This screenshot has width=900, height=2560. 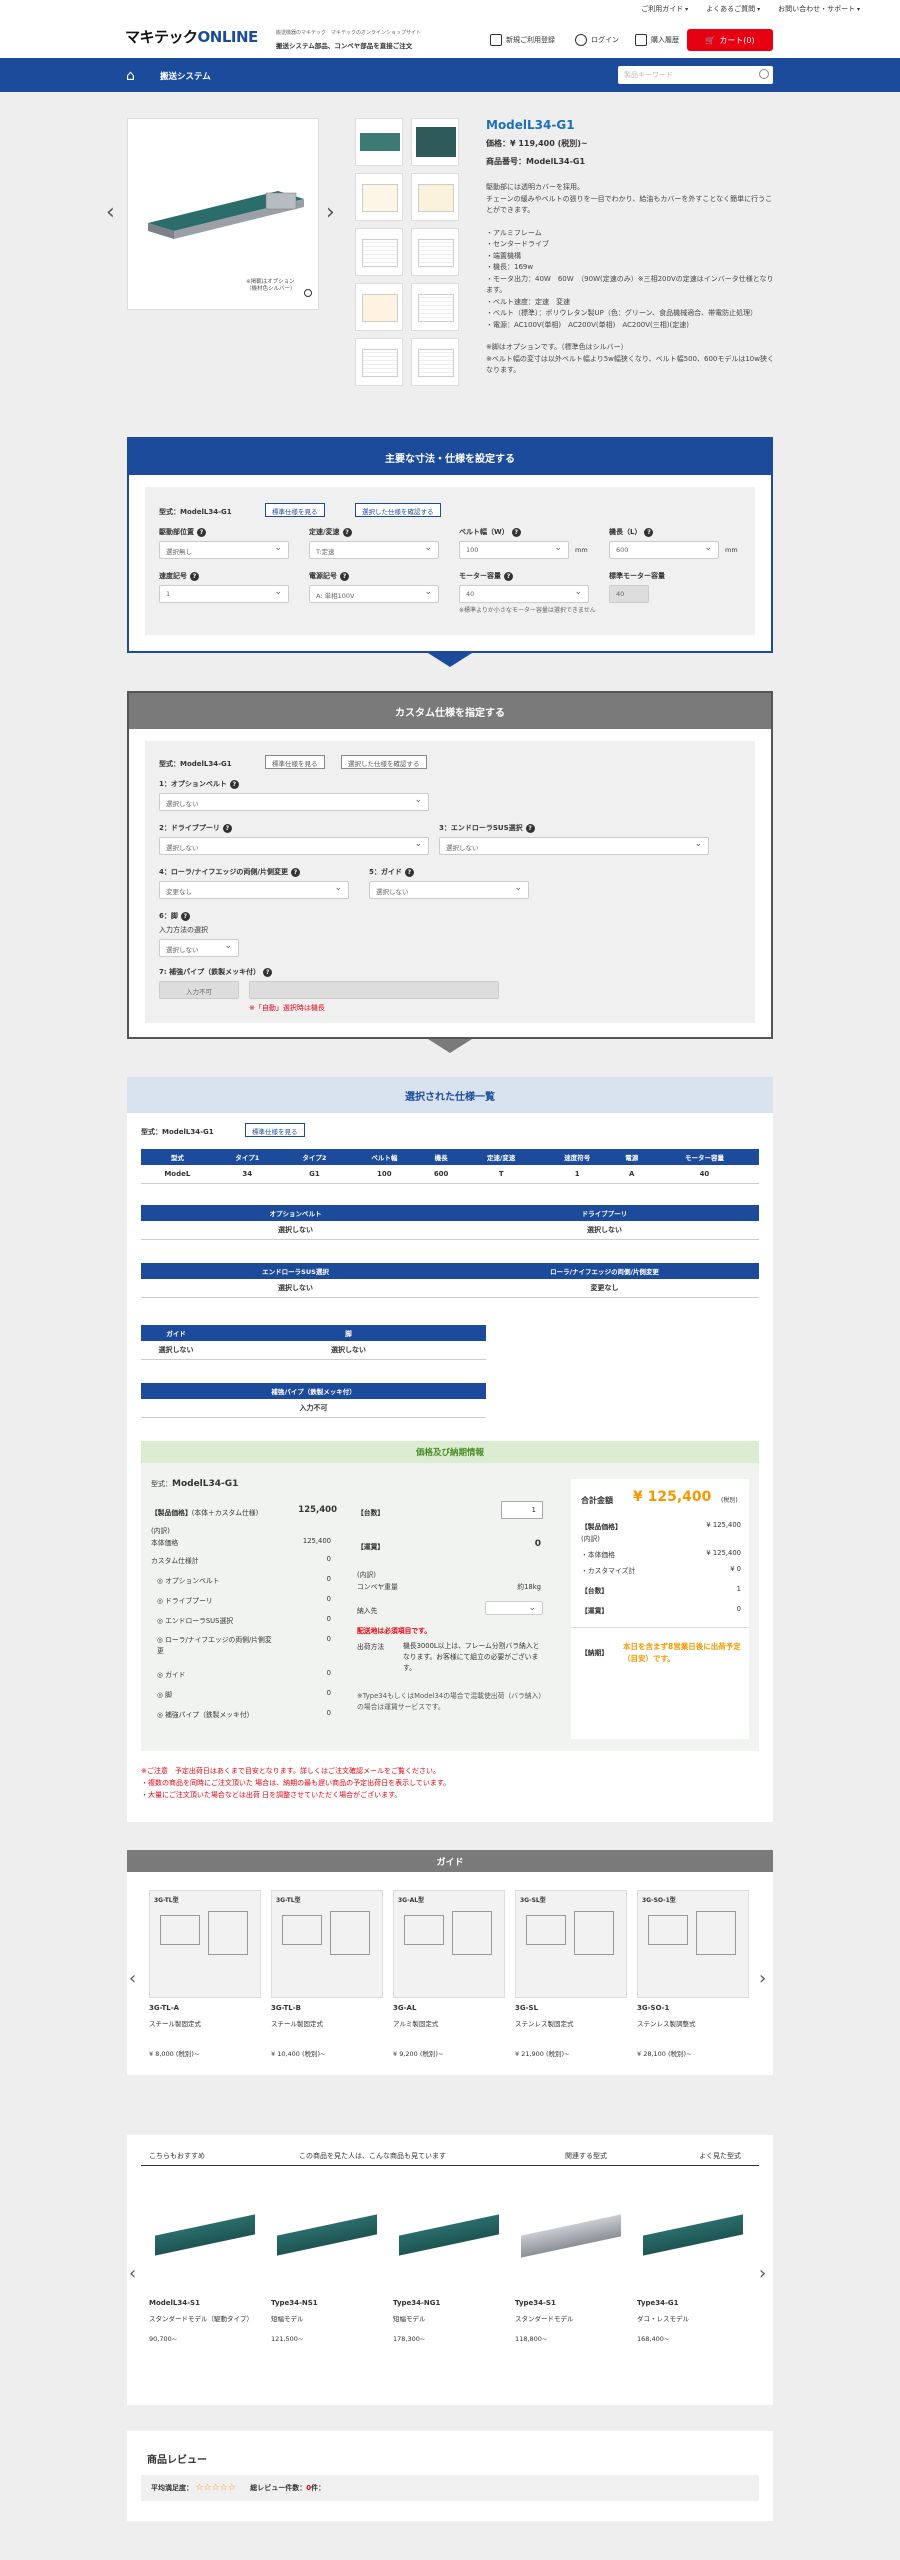 What do you see at coordinates (327, 2264) in the screenshot?
I see `product-card: Type34-NS1 短幅モデル 121,500~` at bounding box center [327, 2264].